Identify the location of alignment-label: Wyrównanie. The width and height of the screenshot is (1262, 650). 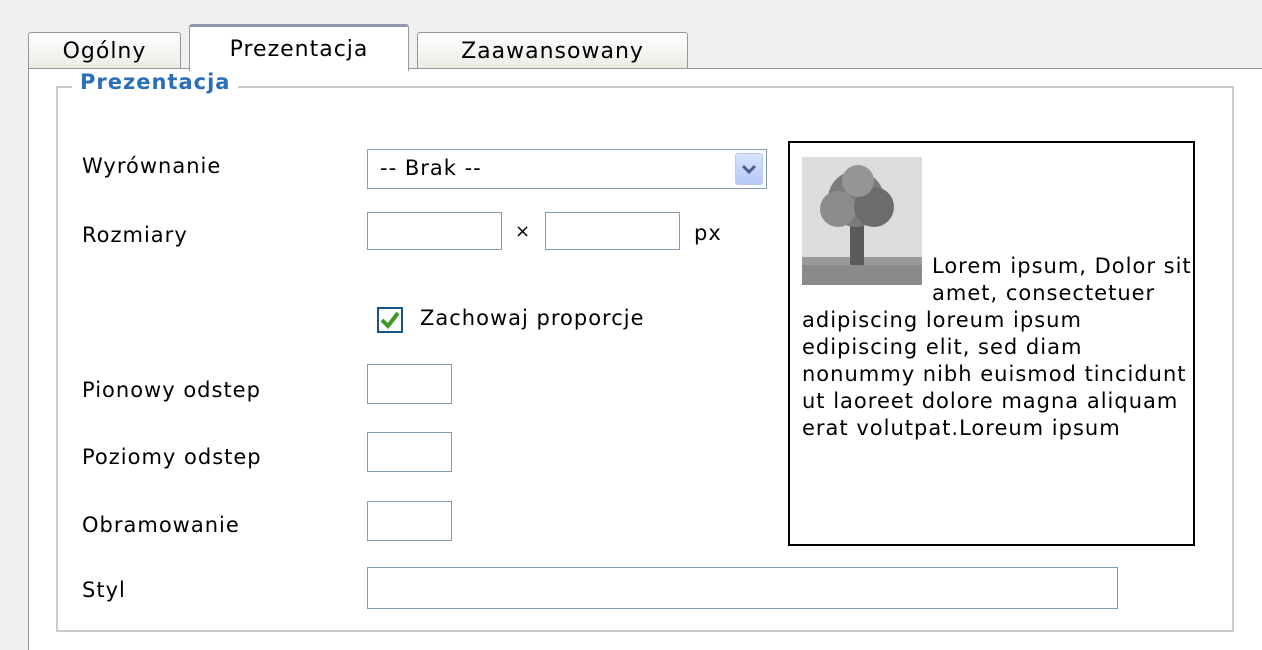
(152, 166).